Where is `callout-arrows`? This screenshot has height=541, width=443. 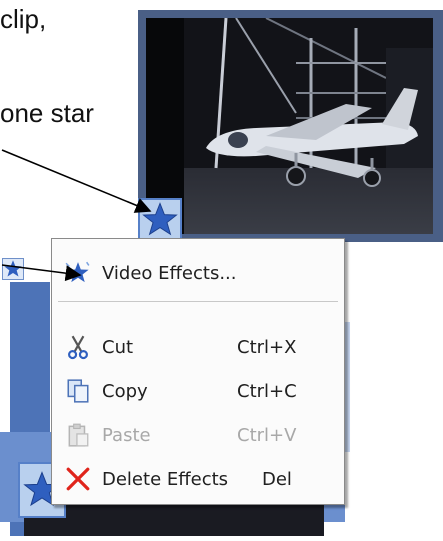 callout-arrows is located at coordinates (76, 215).